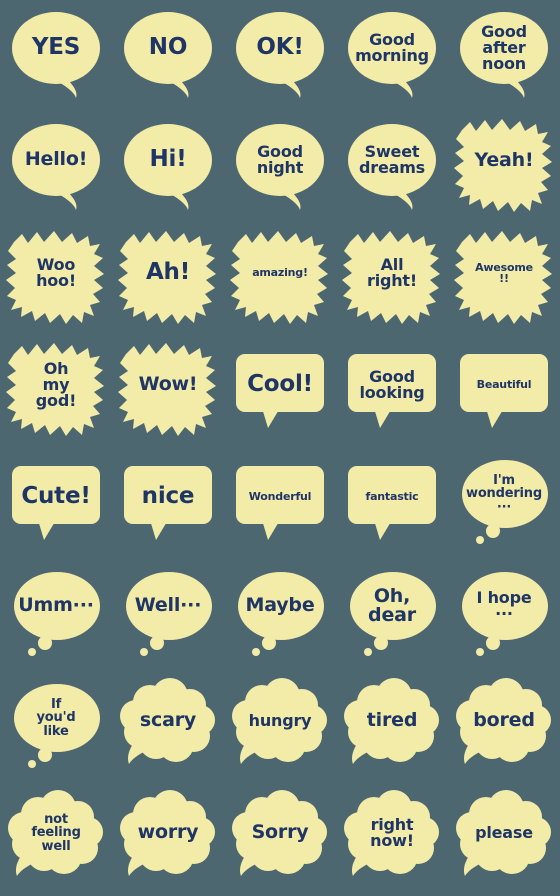  I want to click on sticker-cell-r6-c2: Well···, so click(168, 616).